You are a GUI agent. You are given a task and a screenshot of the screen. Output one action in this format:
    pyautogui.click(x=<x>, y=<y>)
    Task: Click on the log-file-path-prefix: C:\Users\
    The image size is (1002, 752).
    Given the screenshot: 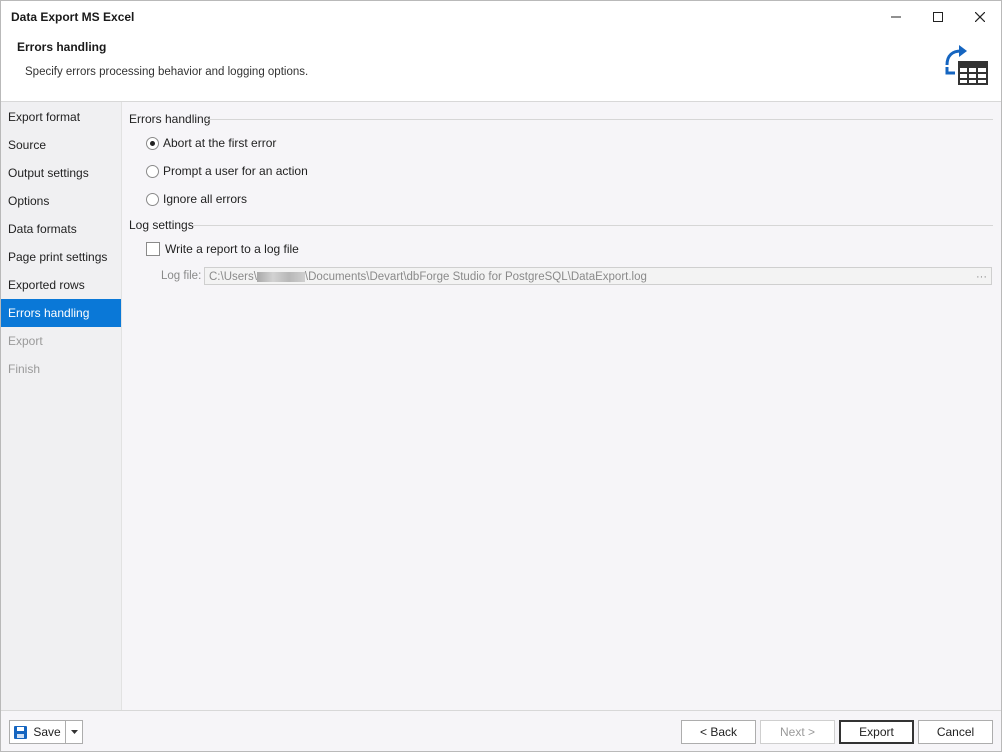 What is the action you would take?
    pyautogui.click(x=233, y=277)
    